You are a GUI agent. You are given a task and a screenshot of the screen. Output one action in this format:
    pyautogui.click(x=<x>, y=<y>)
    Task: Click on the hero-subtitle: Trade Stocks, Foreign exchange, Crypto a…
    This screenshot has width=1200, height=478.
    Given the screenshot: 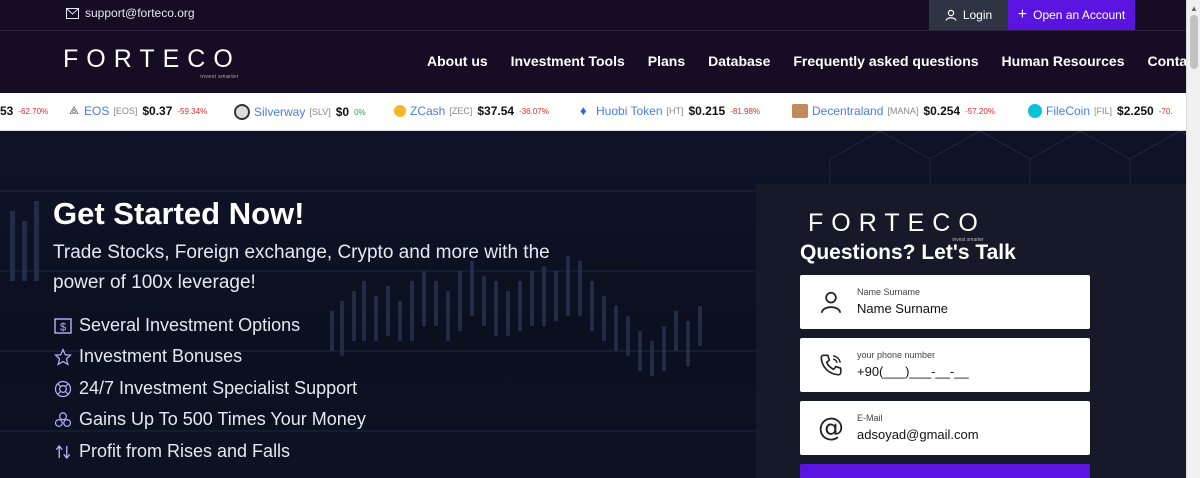 What is the action you would take?
    pyautogui.click(x=301, y=267)
    